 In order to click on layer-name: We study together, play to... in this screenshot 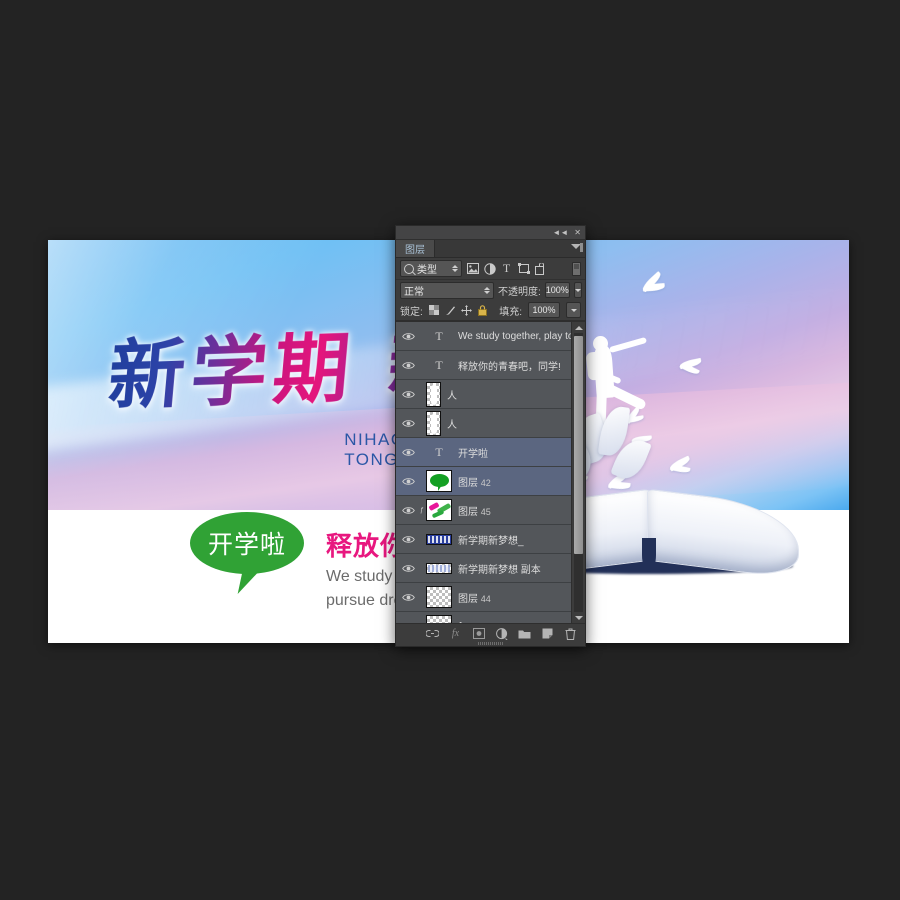, I will do `click(520, 336)`.